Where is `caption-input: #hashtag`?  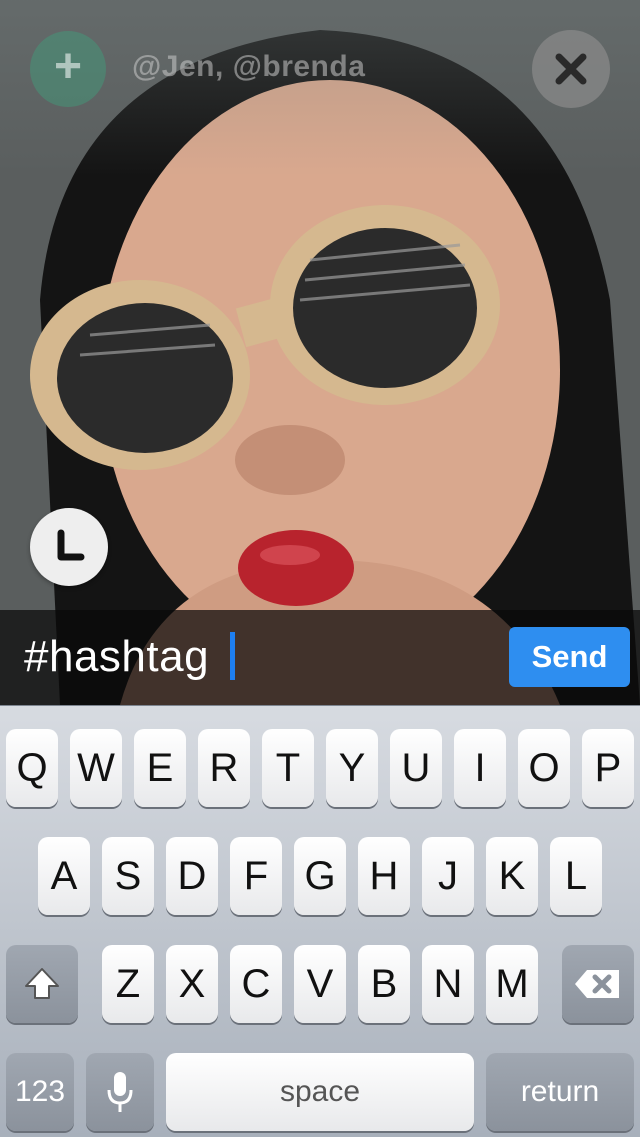
caption-input: #hashtag is located at coordinates (116, 657).